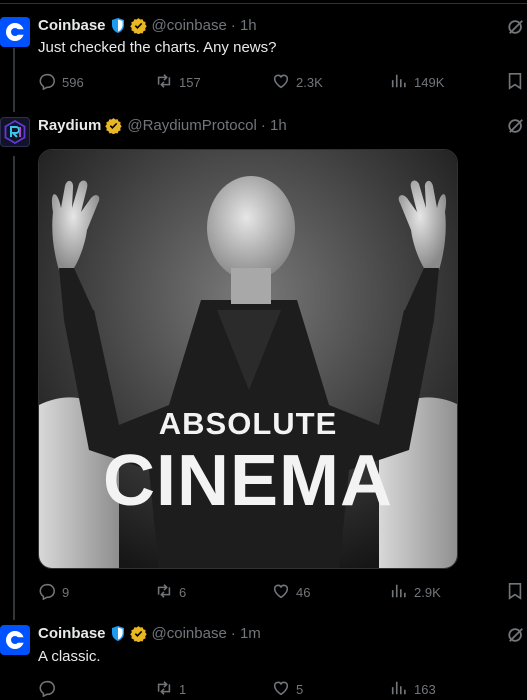  Describe the element at coordinates (425, 689) in the screenshot. I see `views-count: 163` at that location.